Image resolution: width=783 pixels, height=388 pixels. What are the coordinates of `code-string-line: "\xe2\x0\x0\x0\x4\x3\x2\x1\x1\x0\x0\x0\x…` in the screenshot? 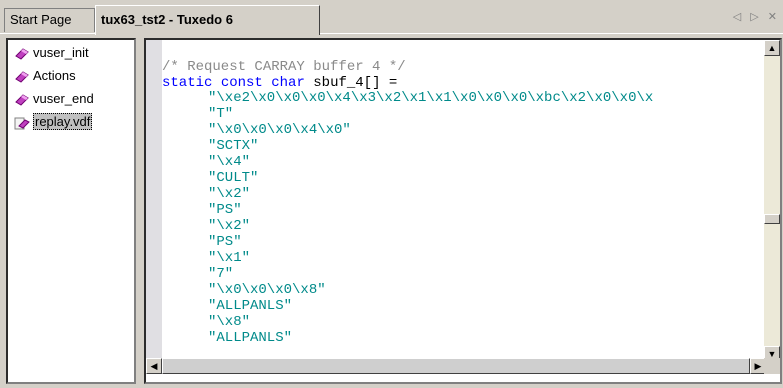 It's located at (431, 98).